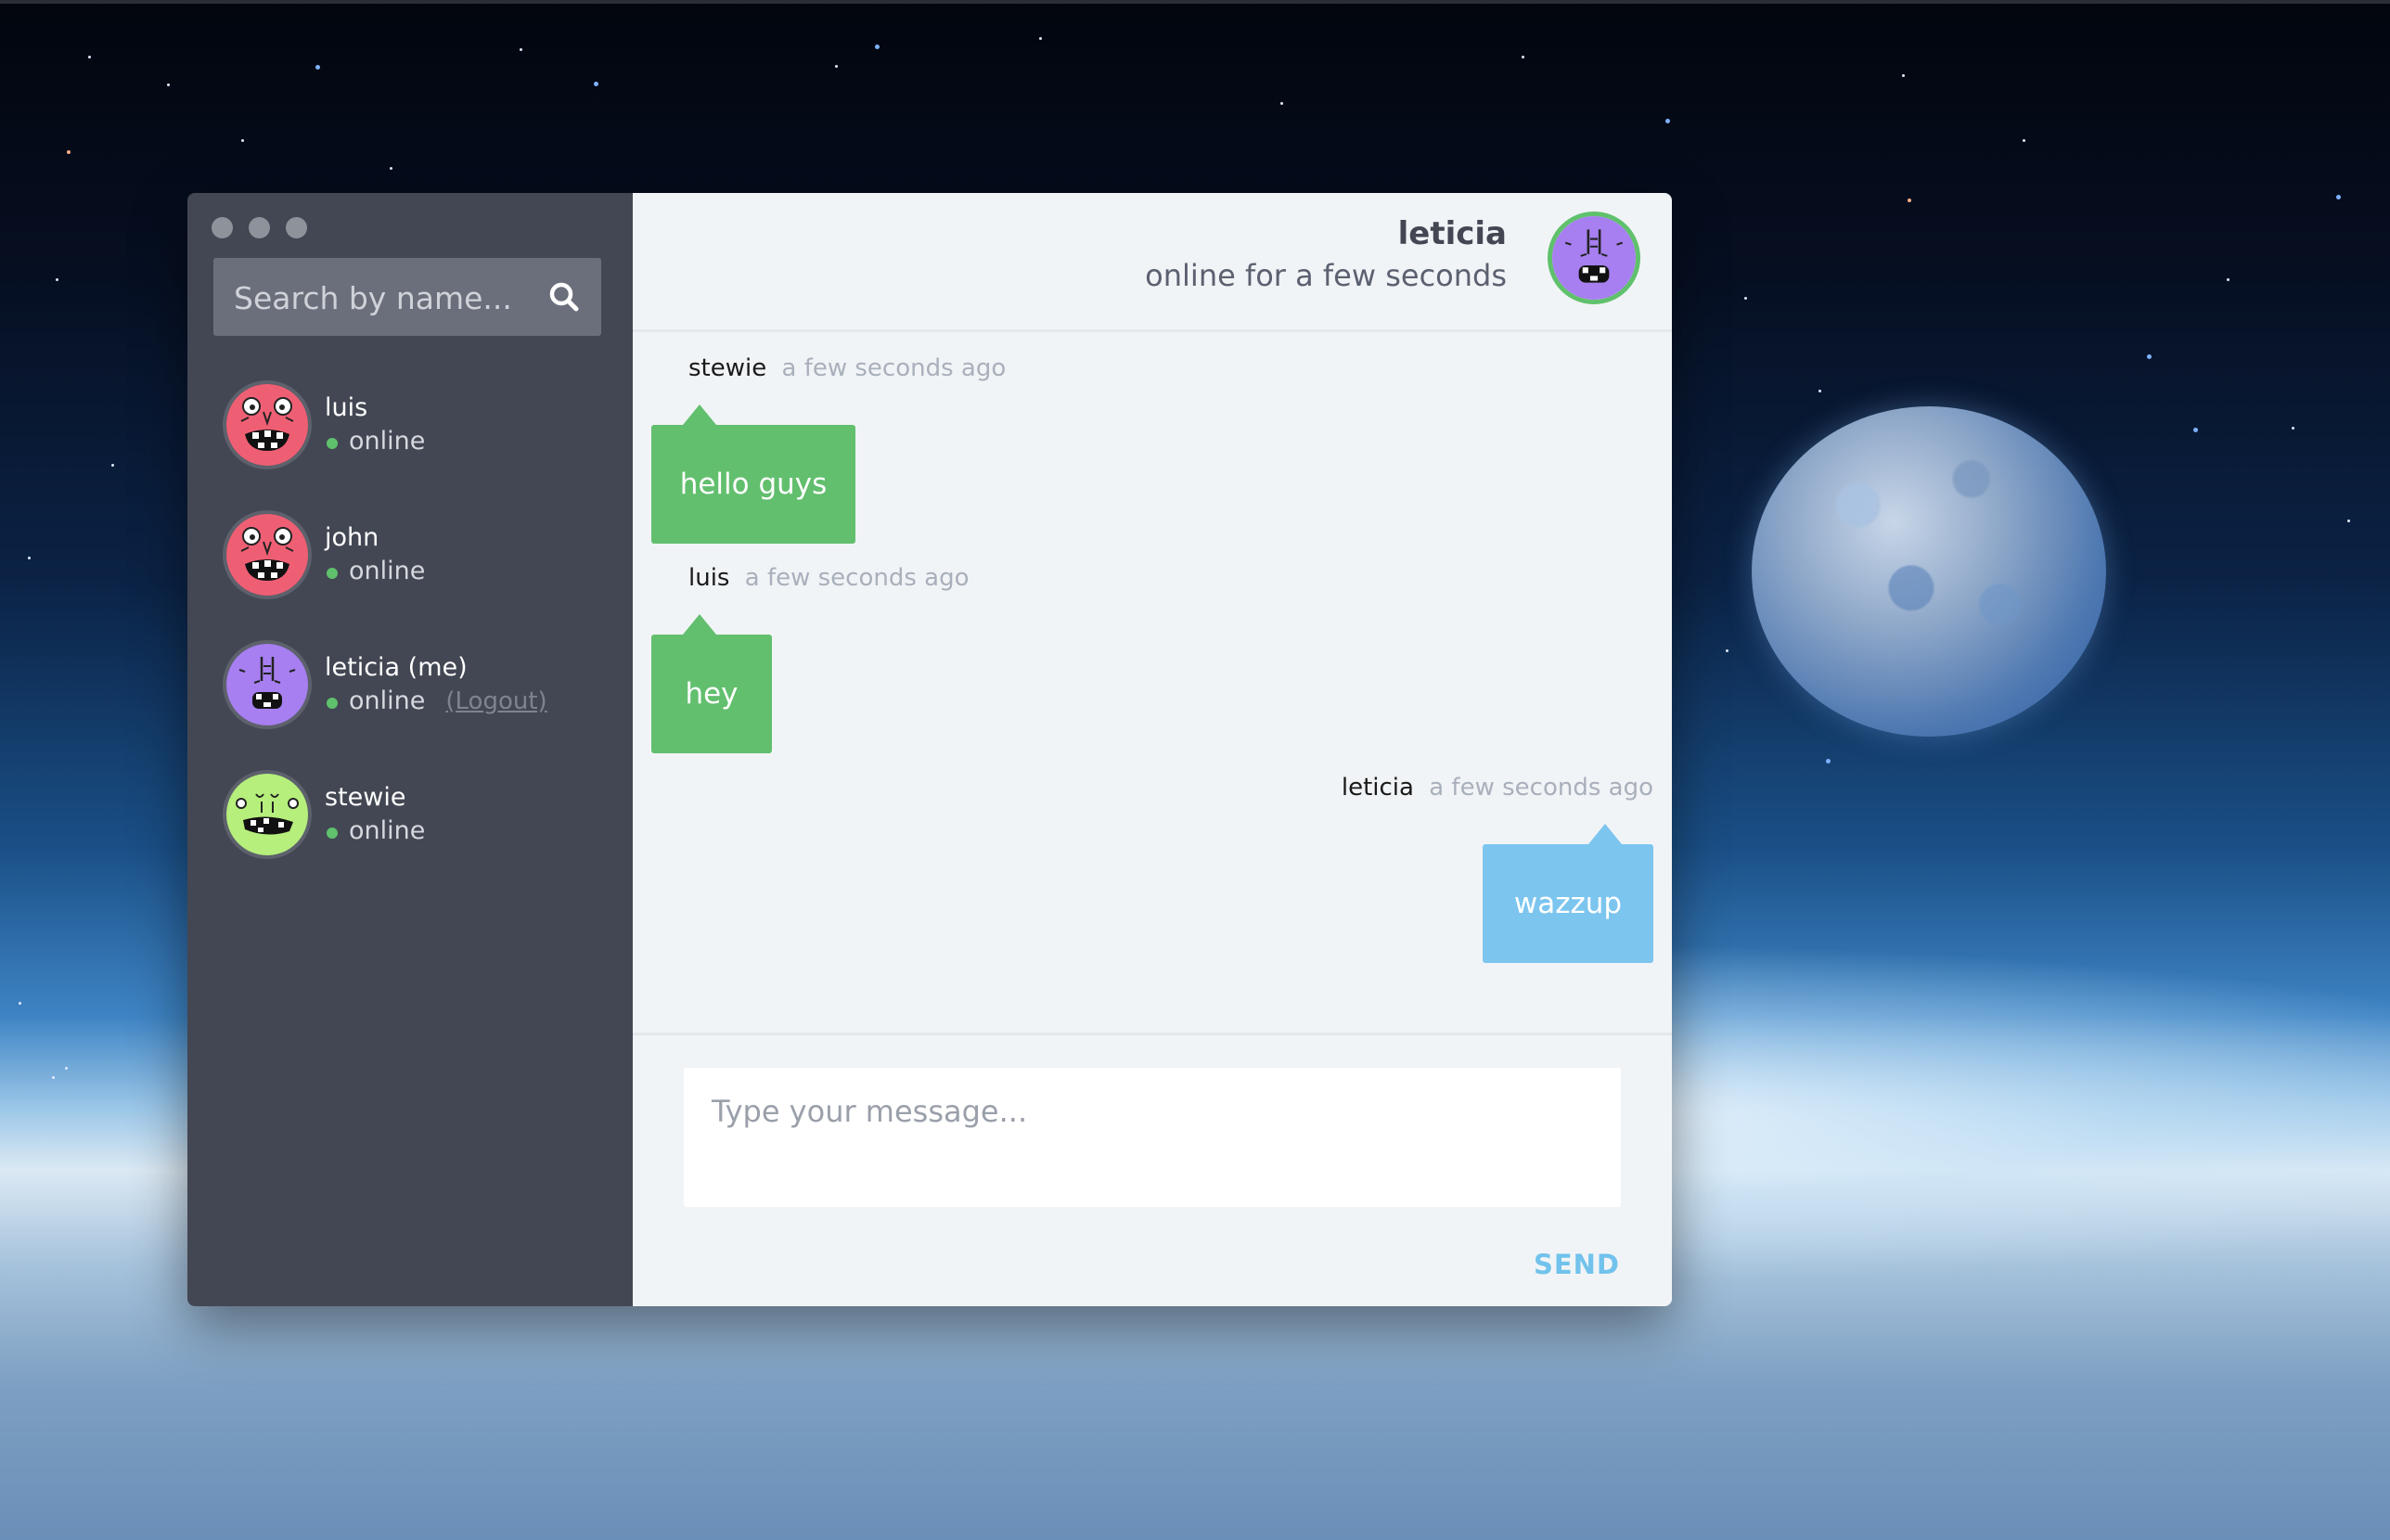 The image size is (2390, 1540). What do you see at coordinates (397, 667) in the screenshot?
I see `user-name: leticia (me)` at bounding box center [397, 667].